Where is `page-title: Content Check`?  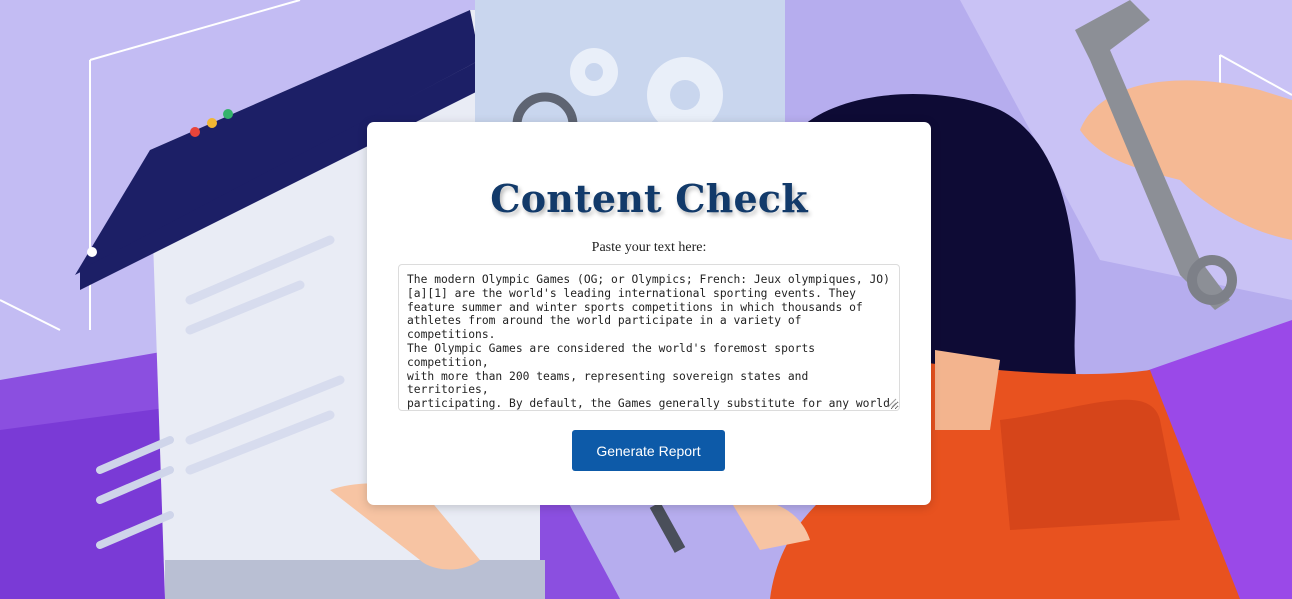 page-title: Content Check is located at coordinates (649, 198).